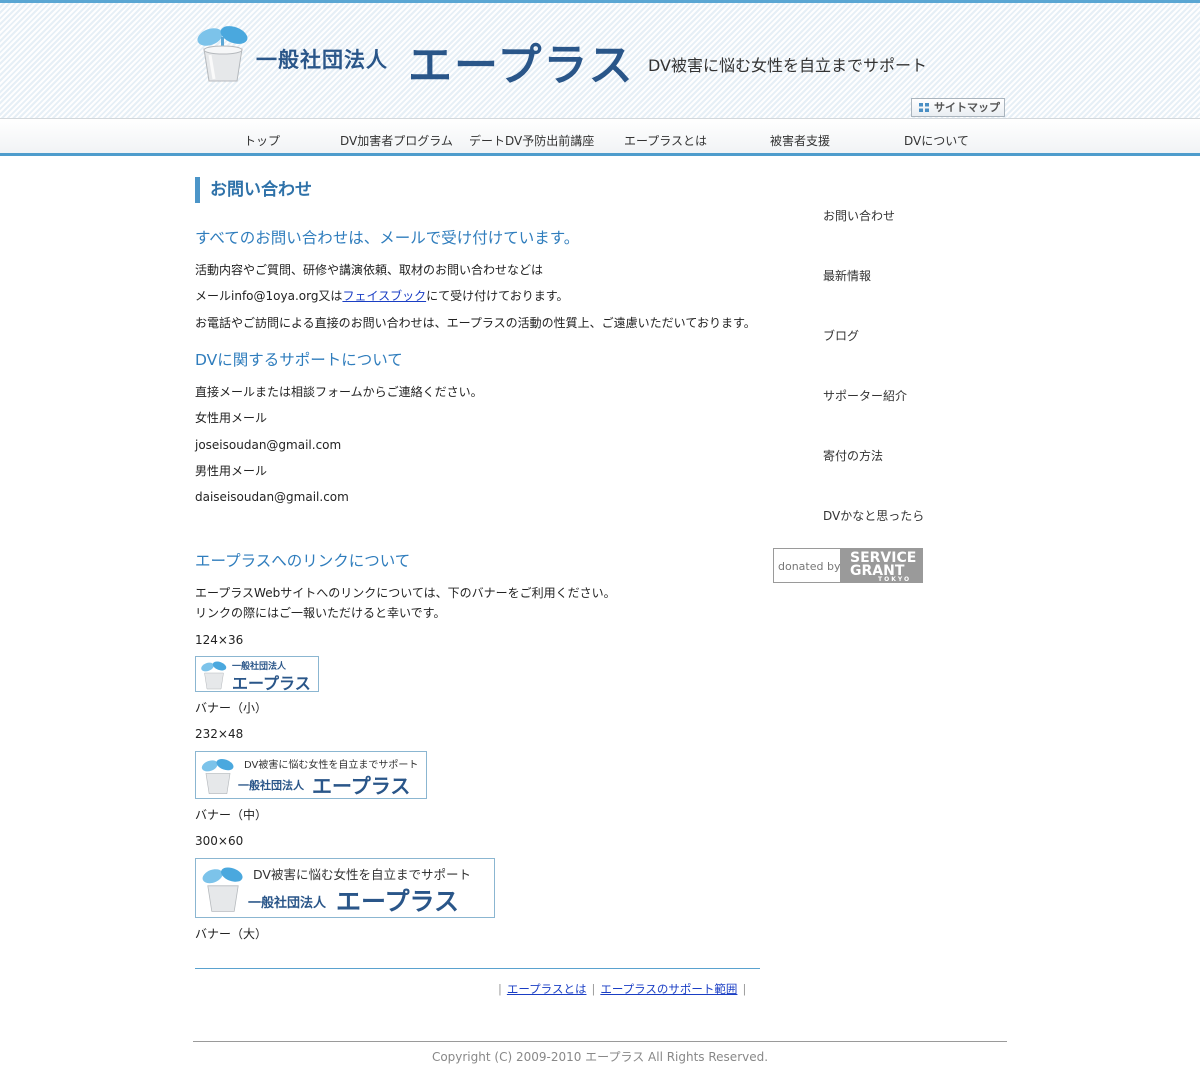 This screenshot has width=1200, height=1066. Describe the element at coordinates (547, 989) in the screenshot. I see `bottom-link-about: エープラスとは` at that location.